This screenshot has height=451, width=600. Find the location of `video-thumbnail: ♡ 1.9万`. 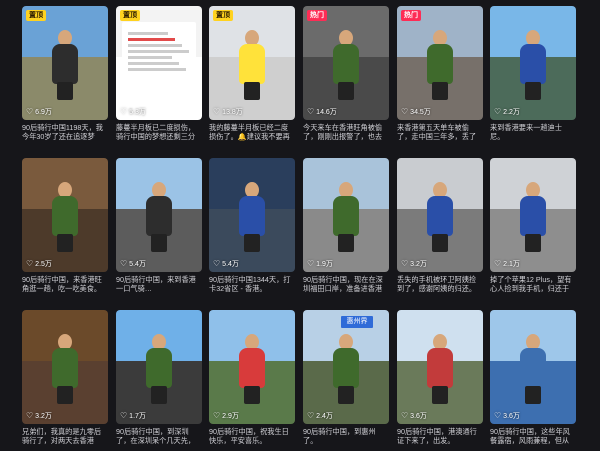

video-thumbnail: ♡ 1.9万 is located at coordinates (346, 215).